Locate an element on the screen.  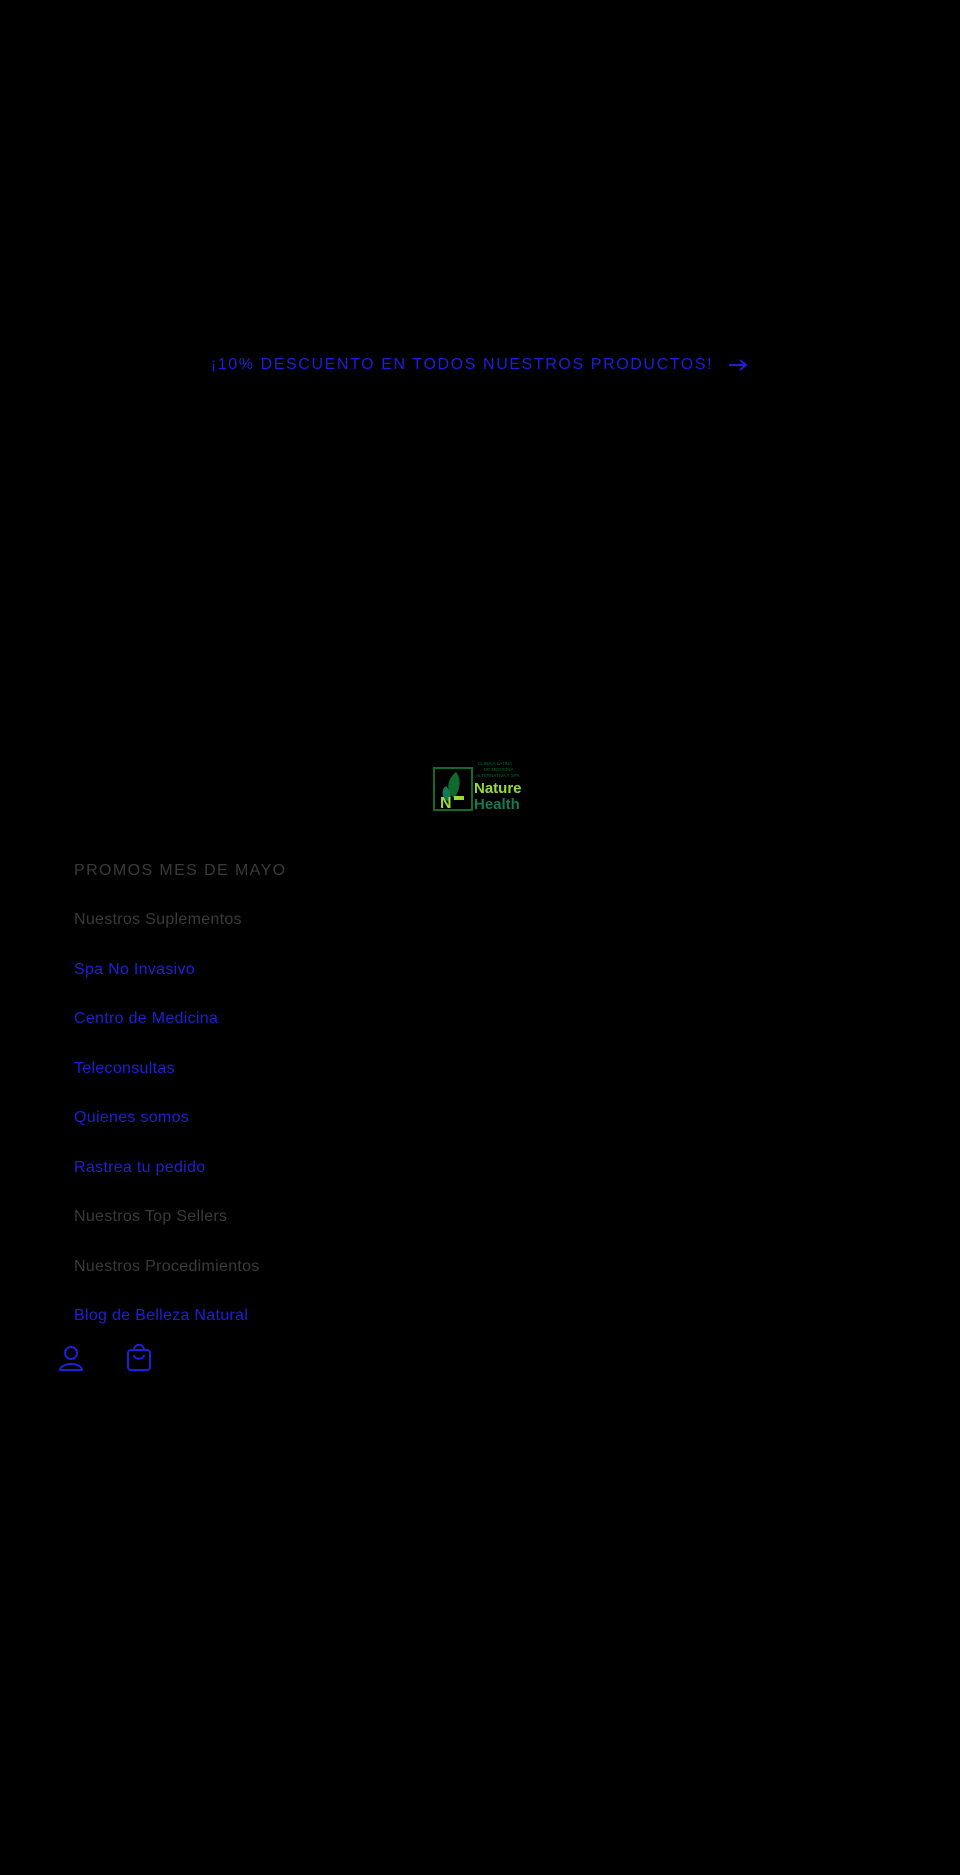
svg-text: DE MEDICINA is located at coordinates (499, 769).